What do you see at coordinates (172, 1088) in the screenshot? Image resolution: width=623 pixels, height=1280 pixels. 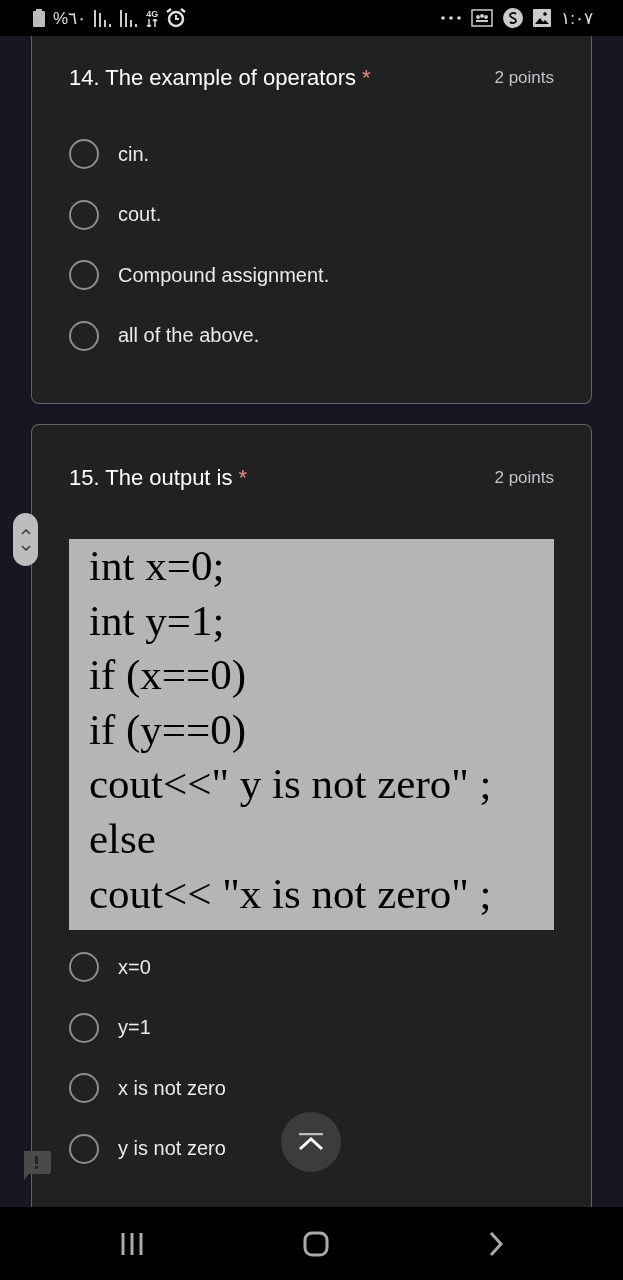 I see `option-label: x is not zero` at bounding box center [172, 1088].